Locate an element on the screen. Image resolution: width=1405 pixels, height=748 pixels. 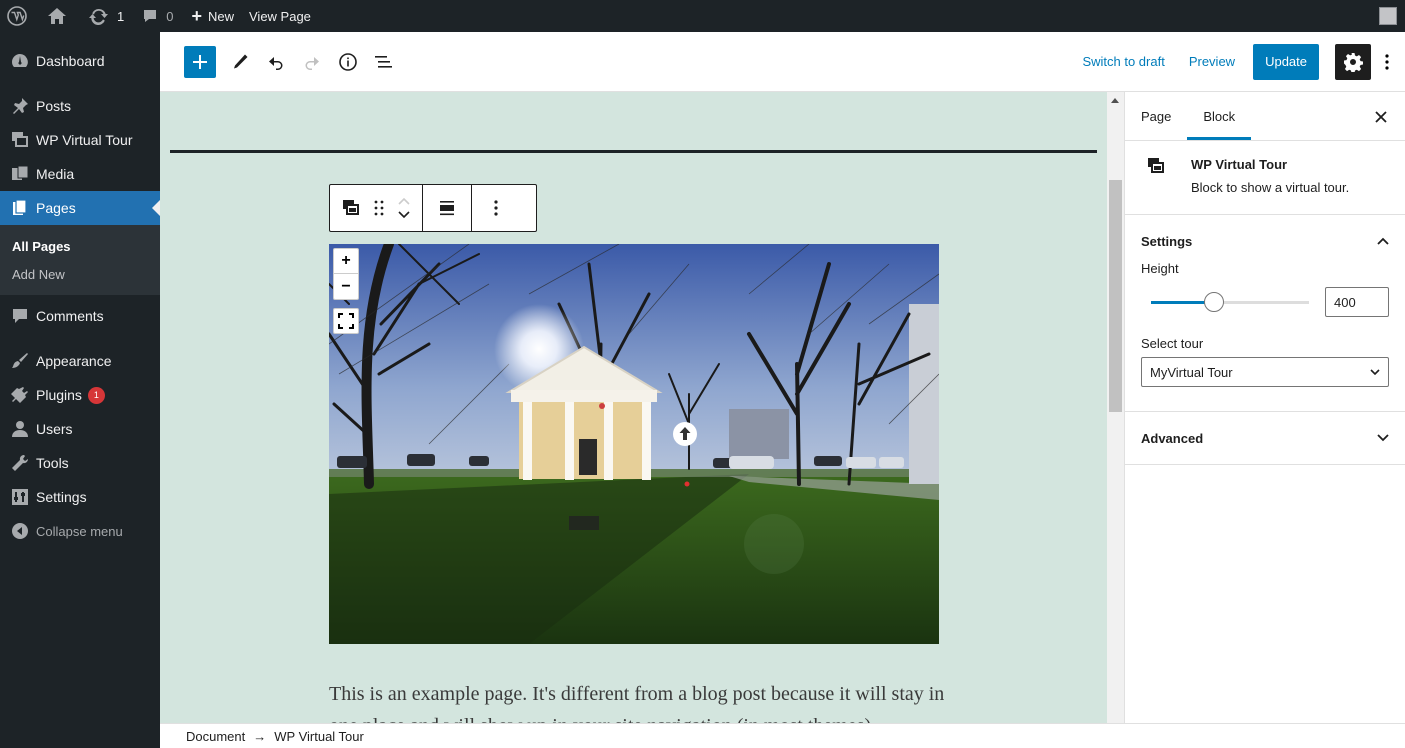
block-type-button is located at coordinates (351, 208).